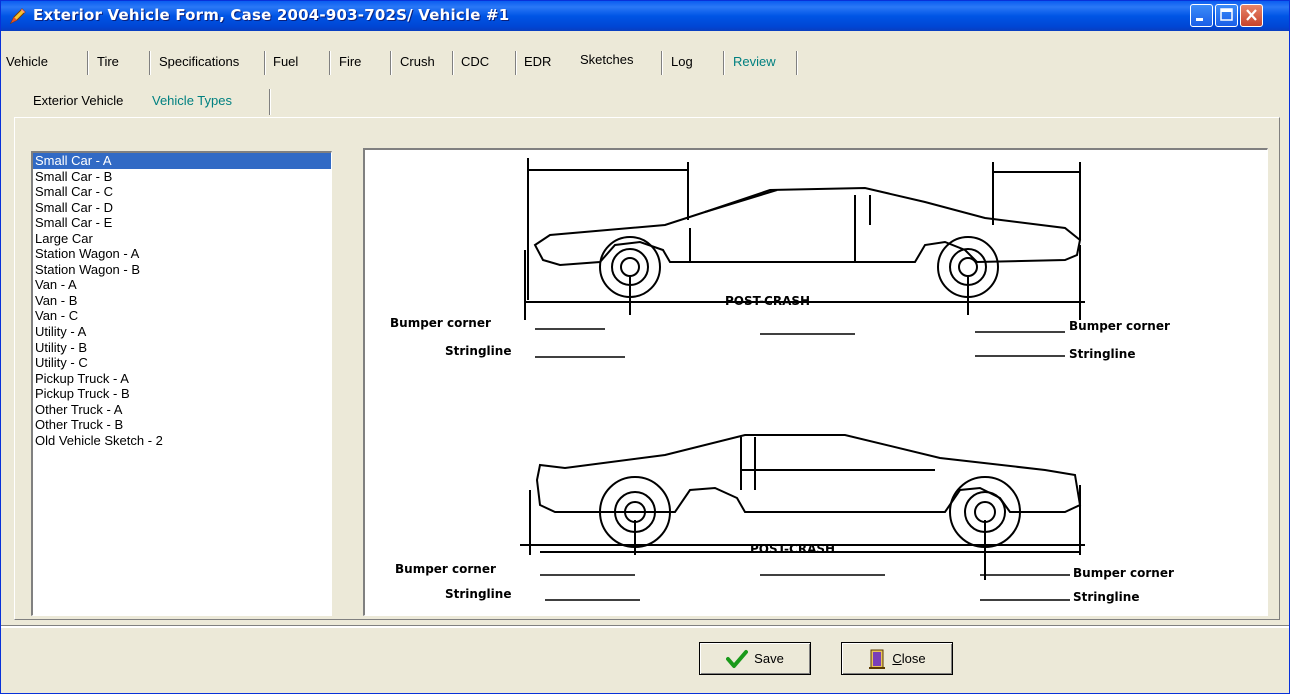  Describe the element at coordinates (285, 62) in the screenshot. I see `tab-fuel: Fuel` at that location.